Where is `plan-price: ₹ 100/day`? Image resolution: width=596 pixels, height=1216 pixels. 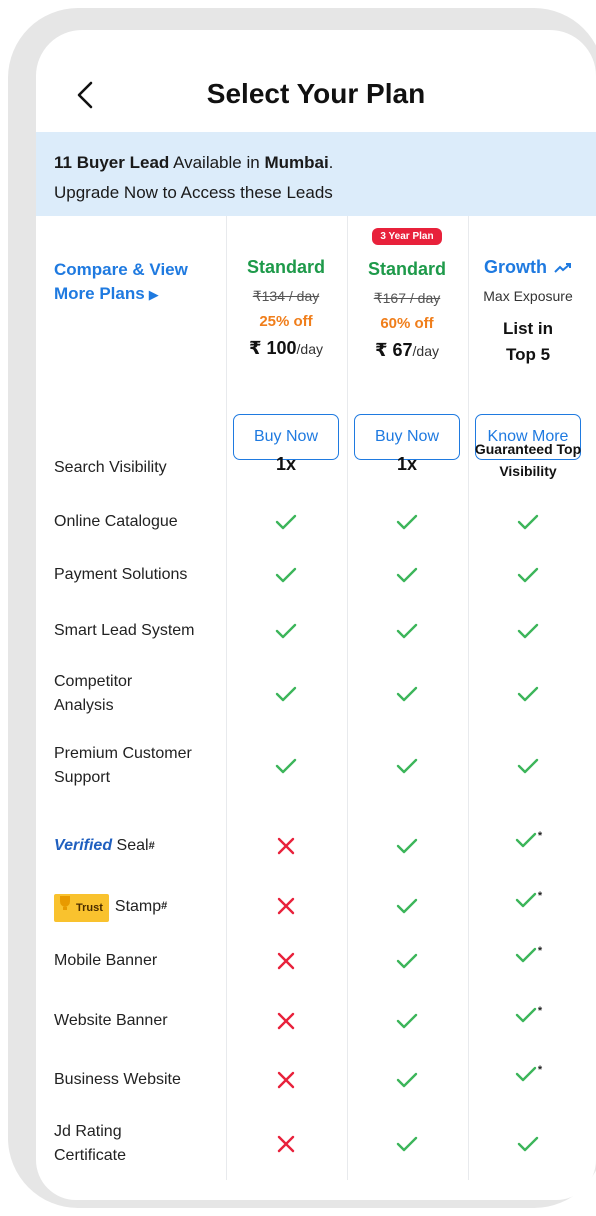 plan-price: ₹ 100/day is located at coordinates (286, 348).